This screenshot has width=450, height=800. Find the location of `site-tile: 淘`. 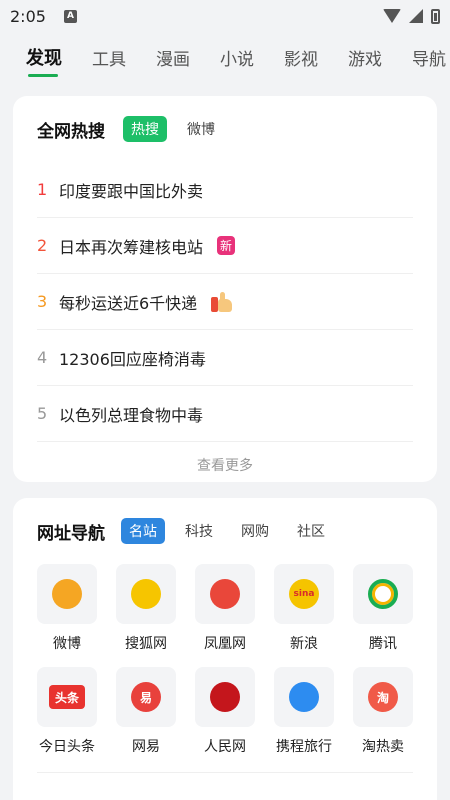

site-tile: 淘 is located at coordinates (383, 697).